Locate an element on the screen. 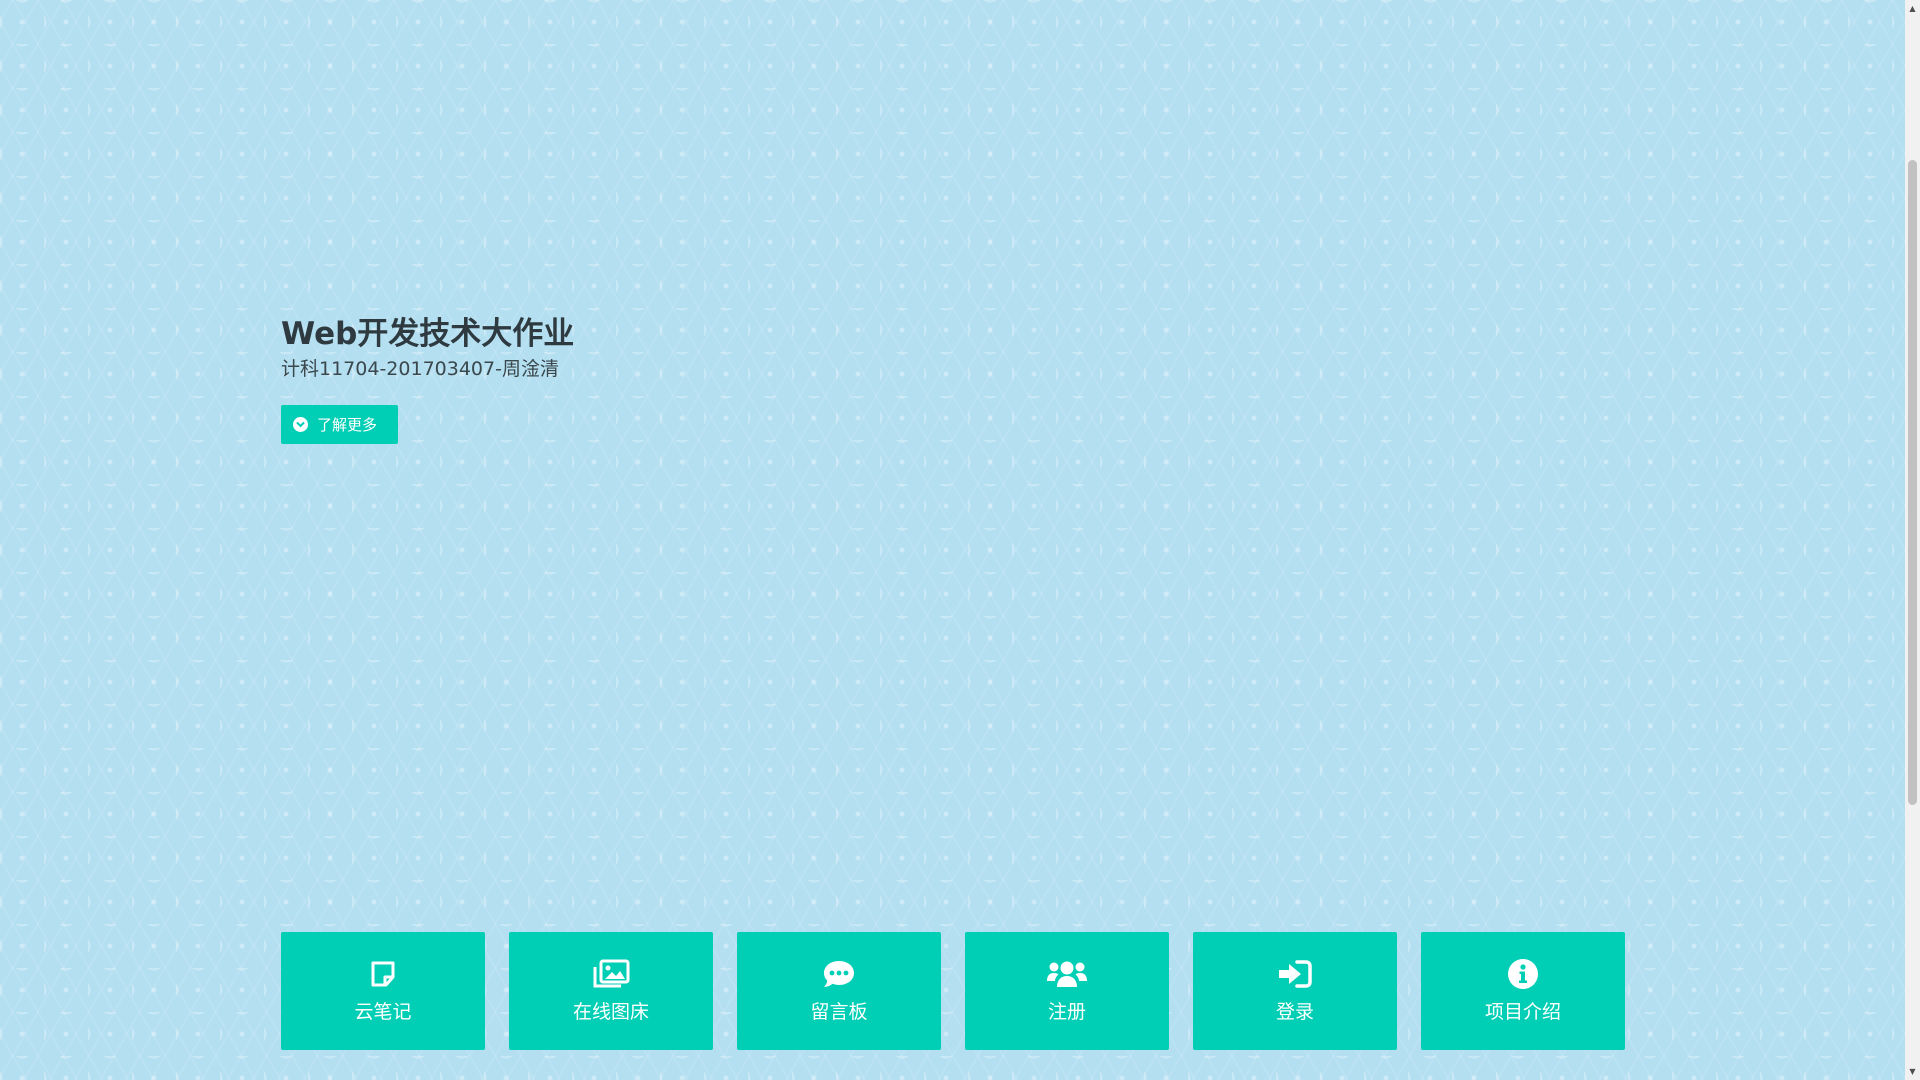  hero-section: Web开发技术大作业 计科11704-201703407-周淦清 了解更多 is located at coordinates (428, 378).